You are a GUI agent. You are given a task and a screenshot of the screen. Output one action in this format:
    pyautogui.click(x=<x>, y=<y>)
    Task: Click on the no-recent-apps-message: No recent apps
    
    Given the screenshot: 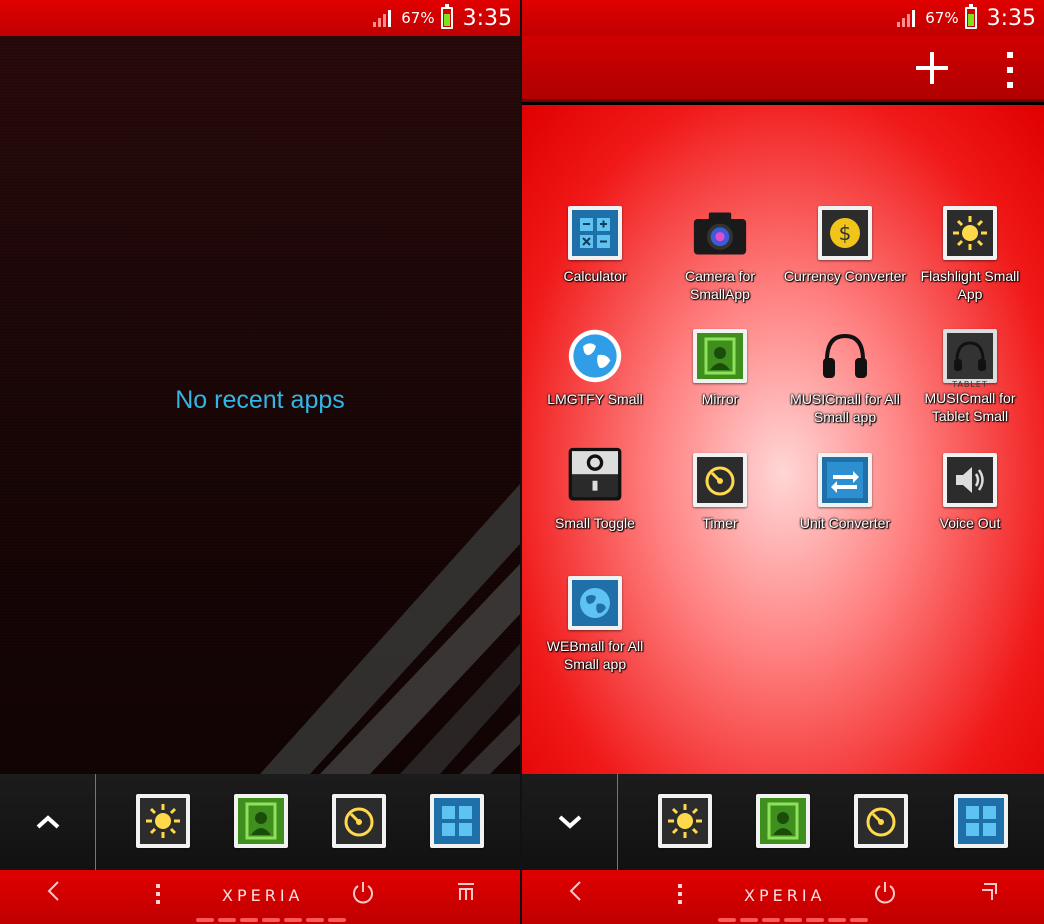 What is the action you would take?
    pyautogui.click(x=260, y=400)
    